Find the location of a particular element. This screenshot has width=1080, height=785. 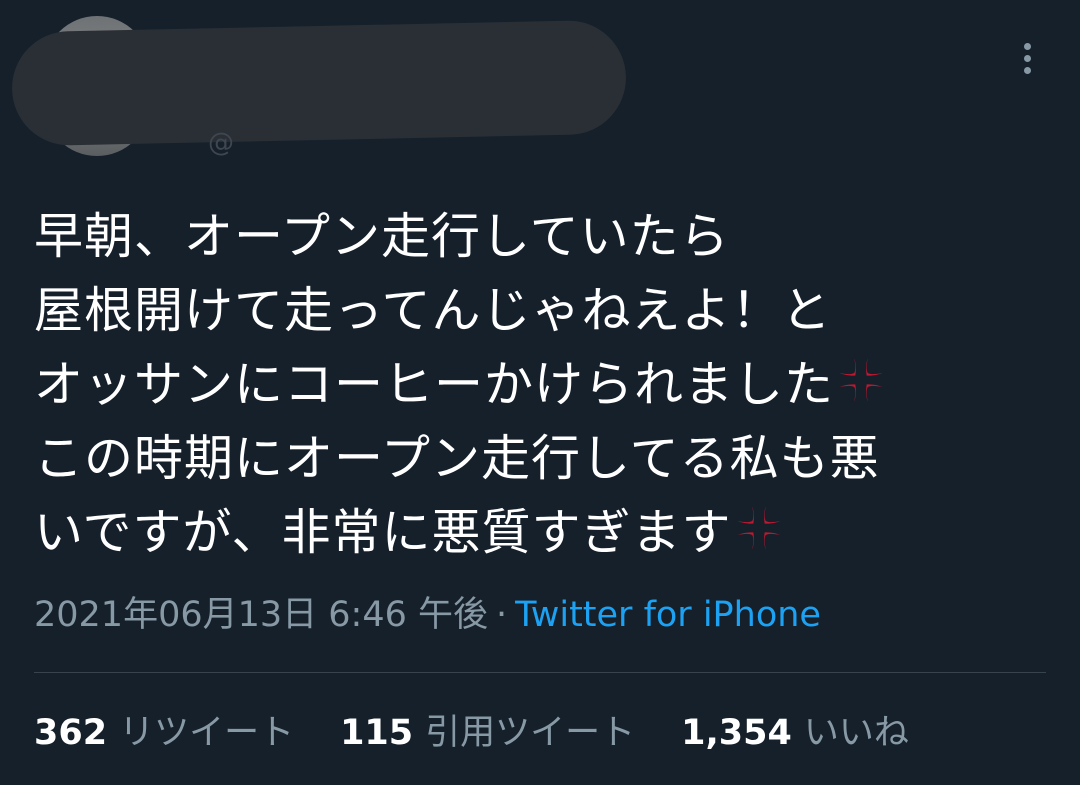

quotes-stat: 115 引用ツイート is located at coordinates (487, 733).